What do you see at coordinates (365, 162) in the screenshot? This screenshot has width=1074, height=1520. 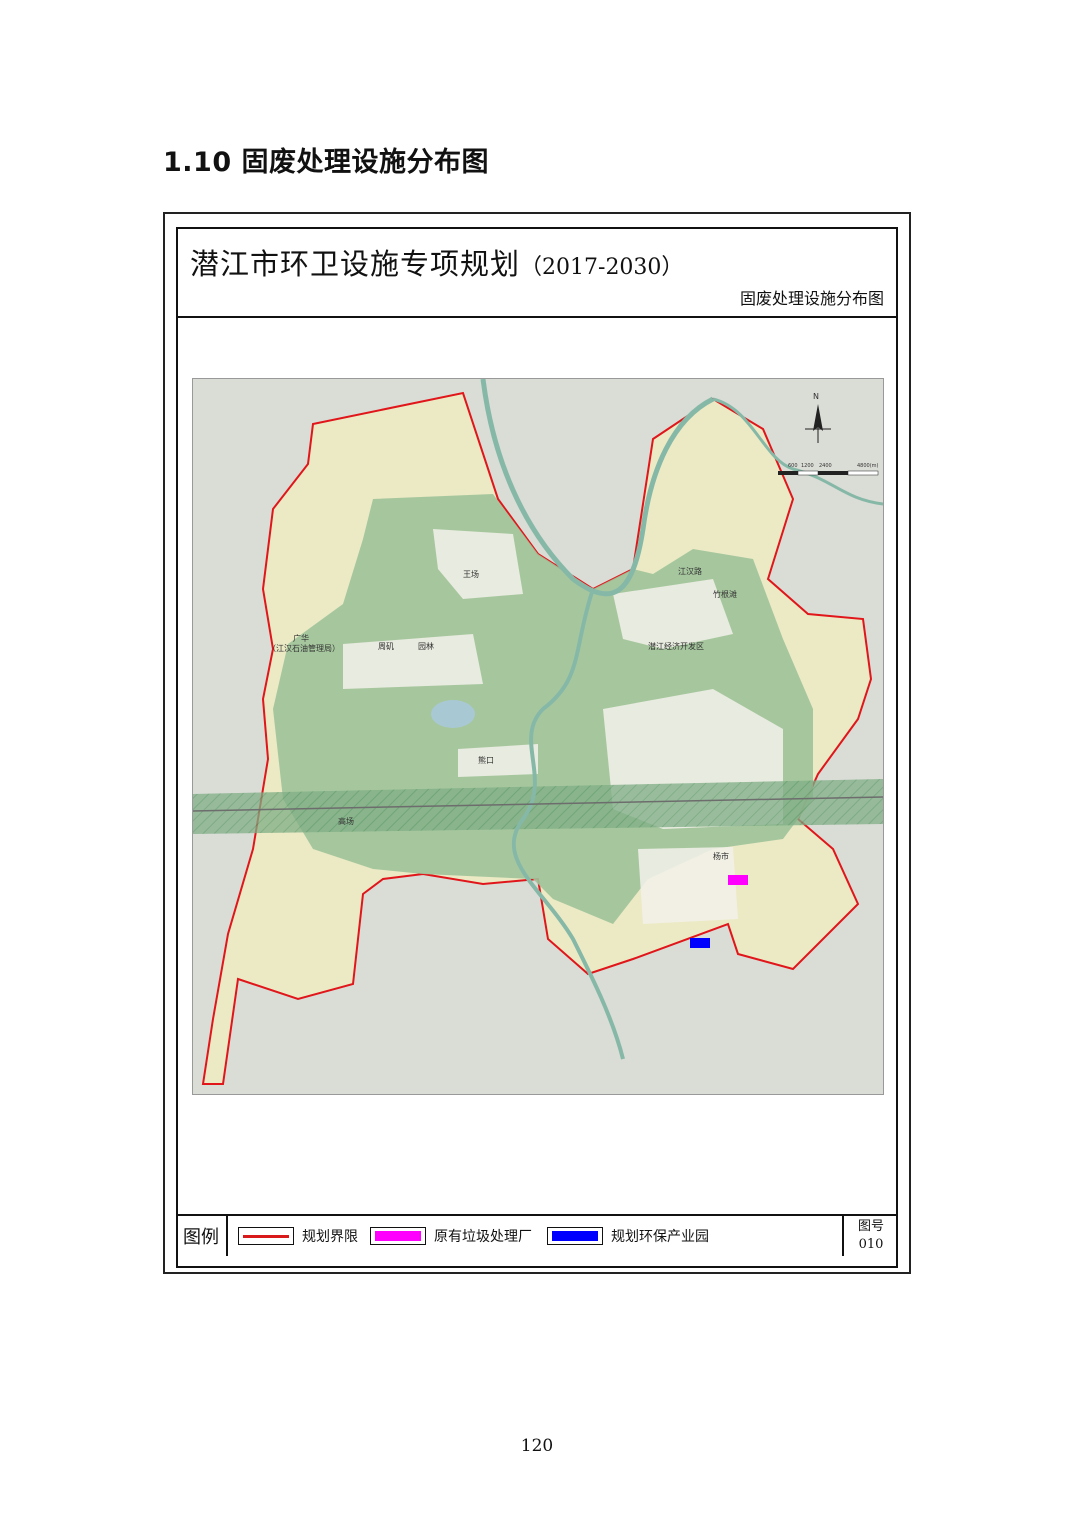 I see `section-title: 固废处理设施分布图` at bounding box center [365, 162].